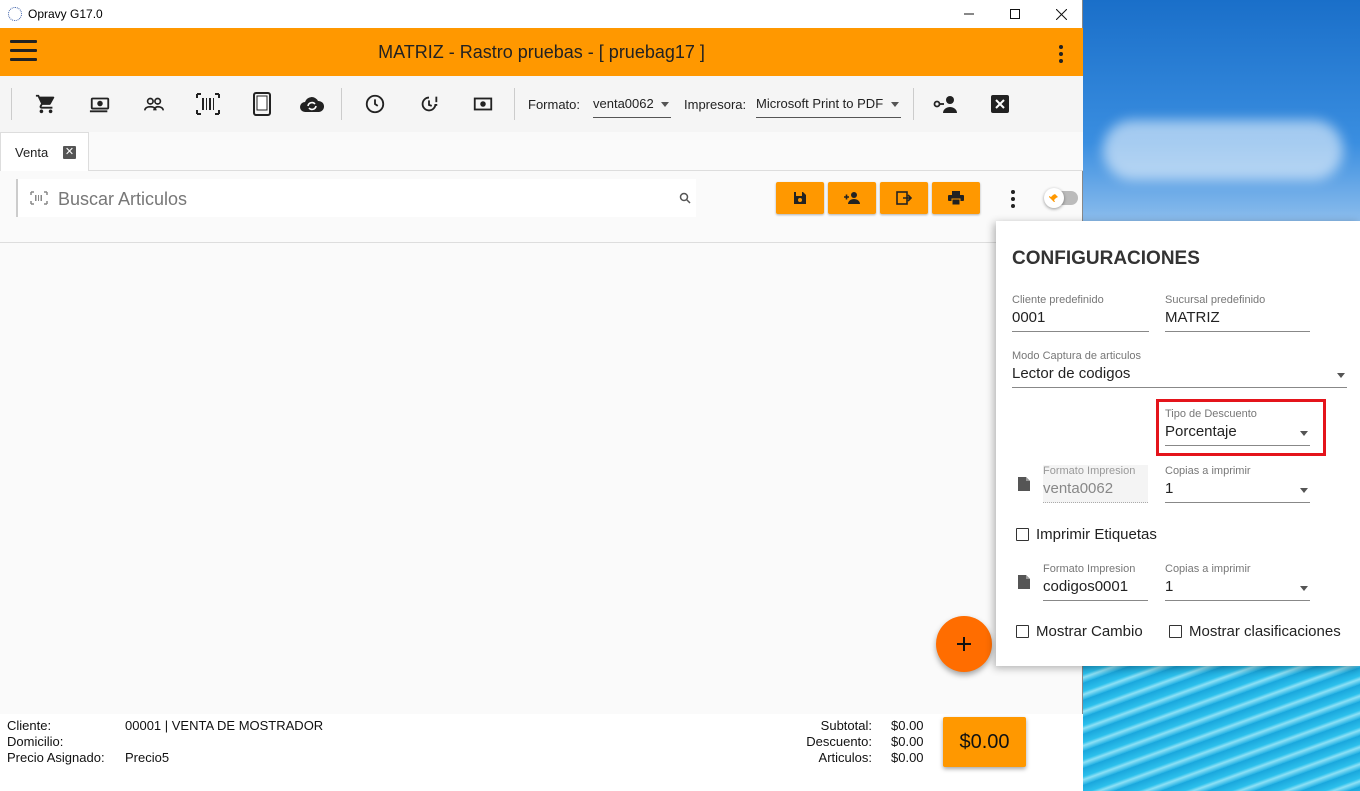 Image resolution: width=1360 pixels, height=791 pixels. I want to click on formato-etiquetas-field: Formato Impresion codigos0001, so click(1095, 582).